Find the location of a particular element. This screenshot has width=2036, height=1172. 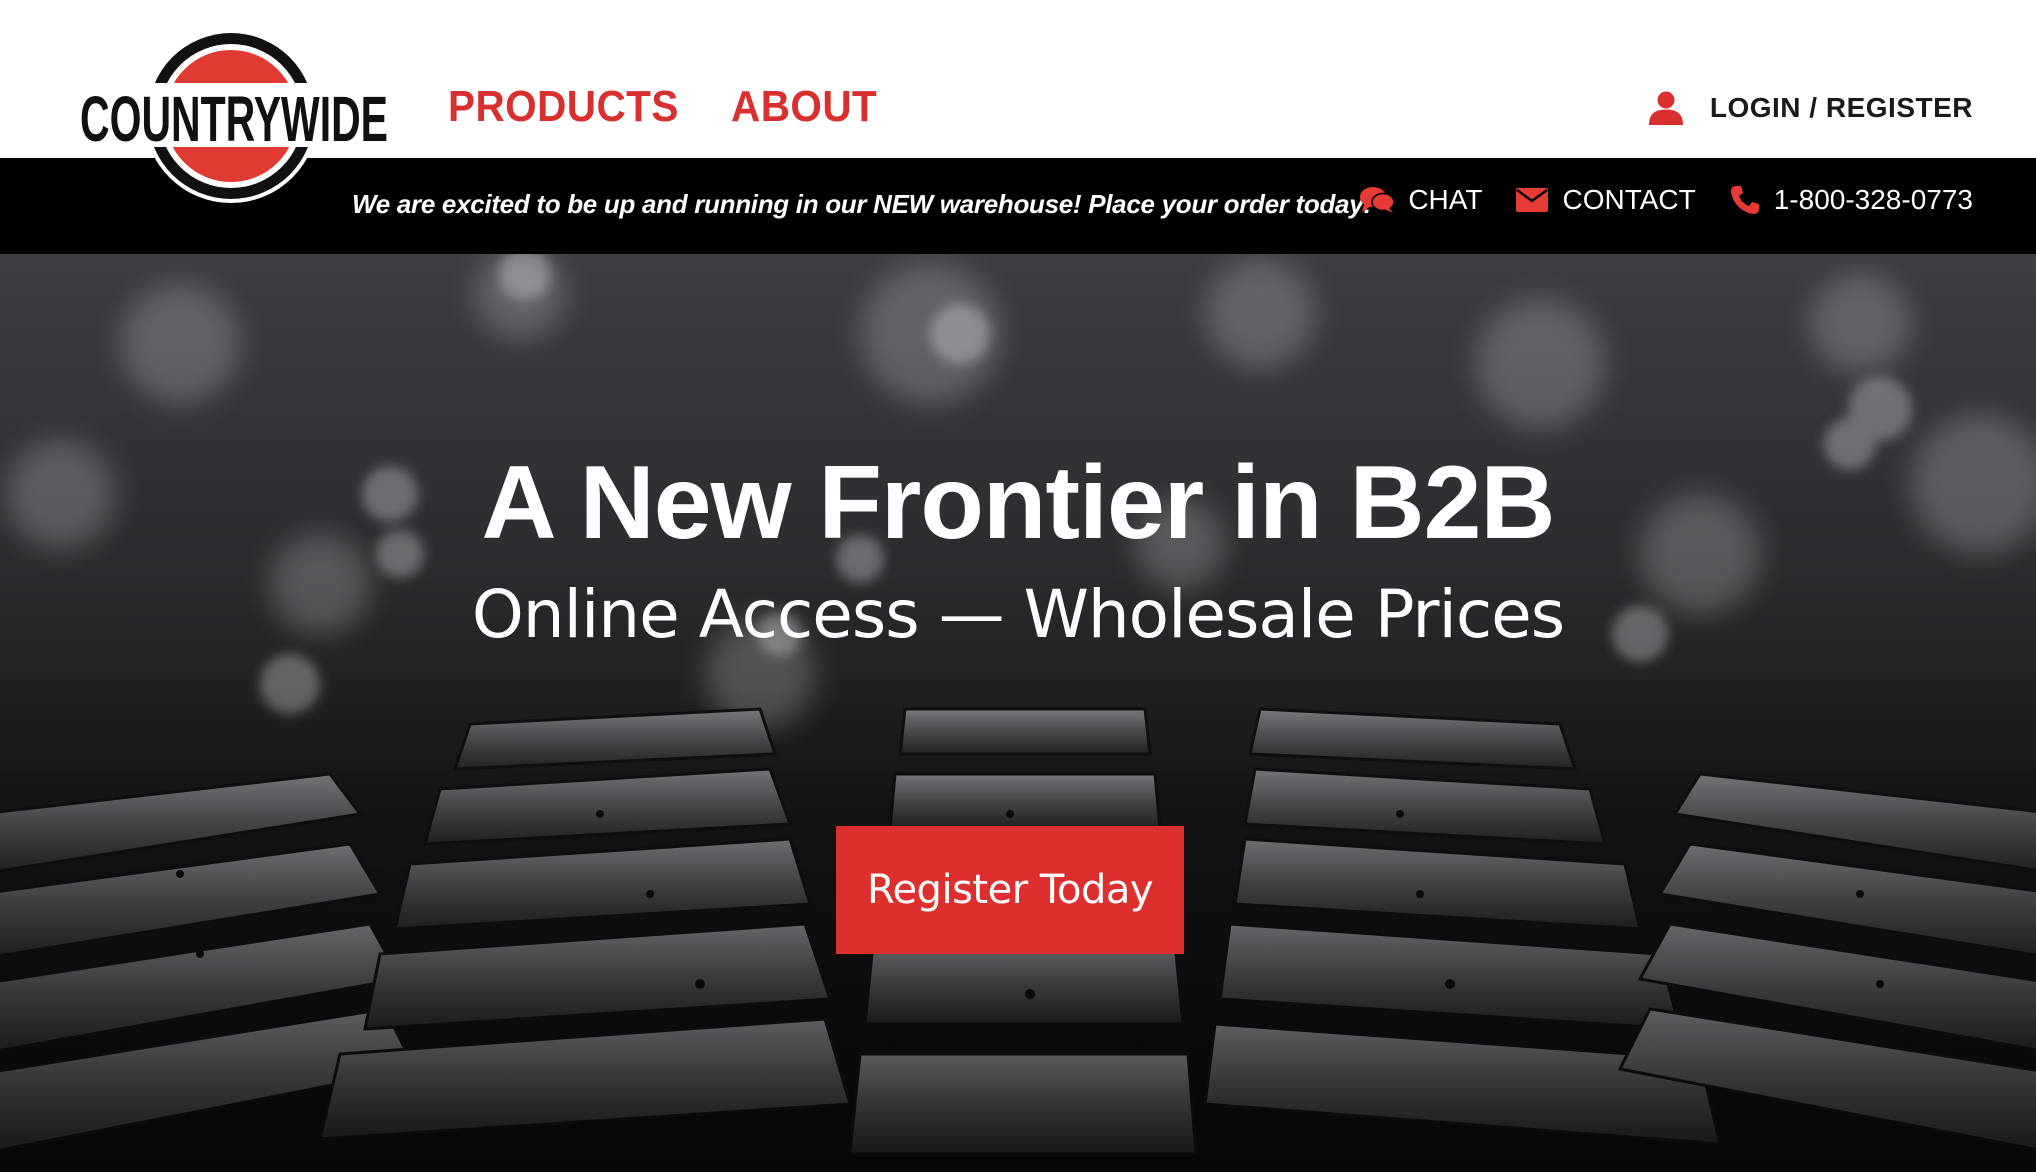

logo-wordmark: COUNTRYWIDE is located at coordinates (234, 119).